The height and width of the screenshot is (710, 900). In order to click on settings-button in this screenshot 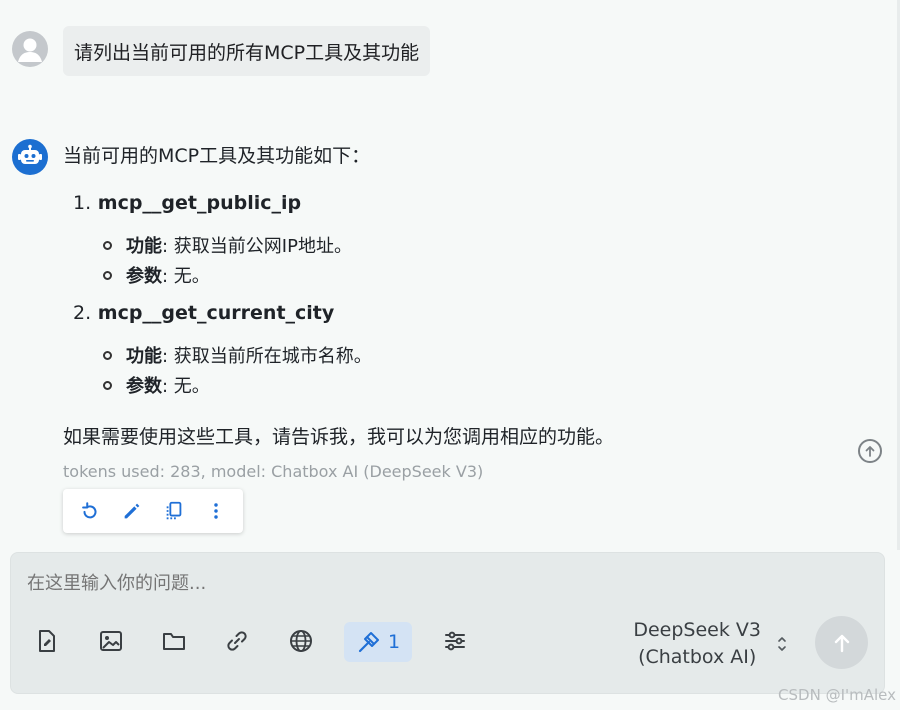, I will do `click(455, 641)`.